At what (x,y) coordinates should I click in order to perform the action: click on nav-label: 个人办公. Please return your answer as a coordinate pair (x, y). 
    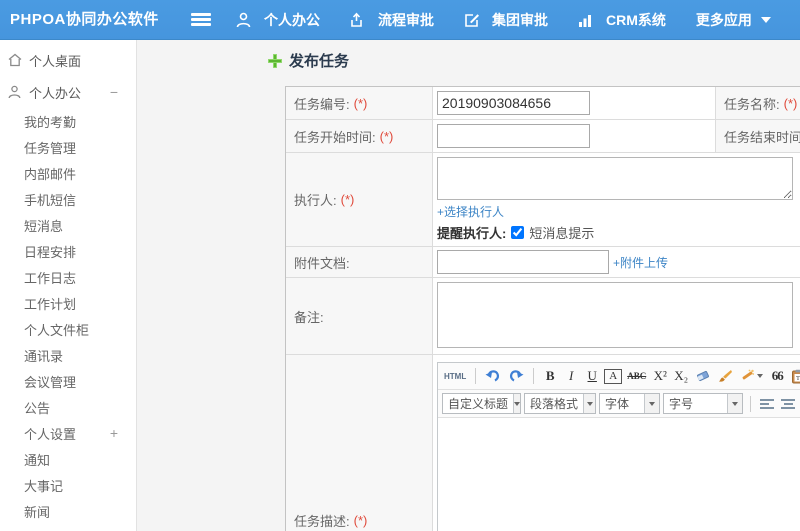
    Looking at the image, I should click on (292, 20).